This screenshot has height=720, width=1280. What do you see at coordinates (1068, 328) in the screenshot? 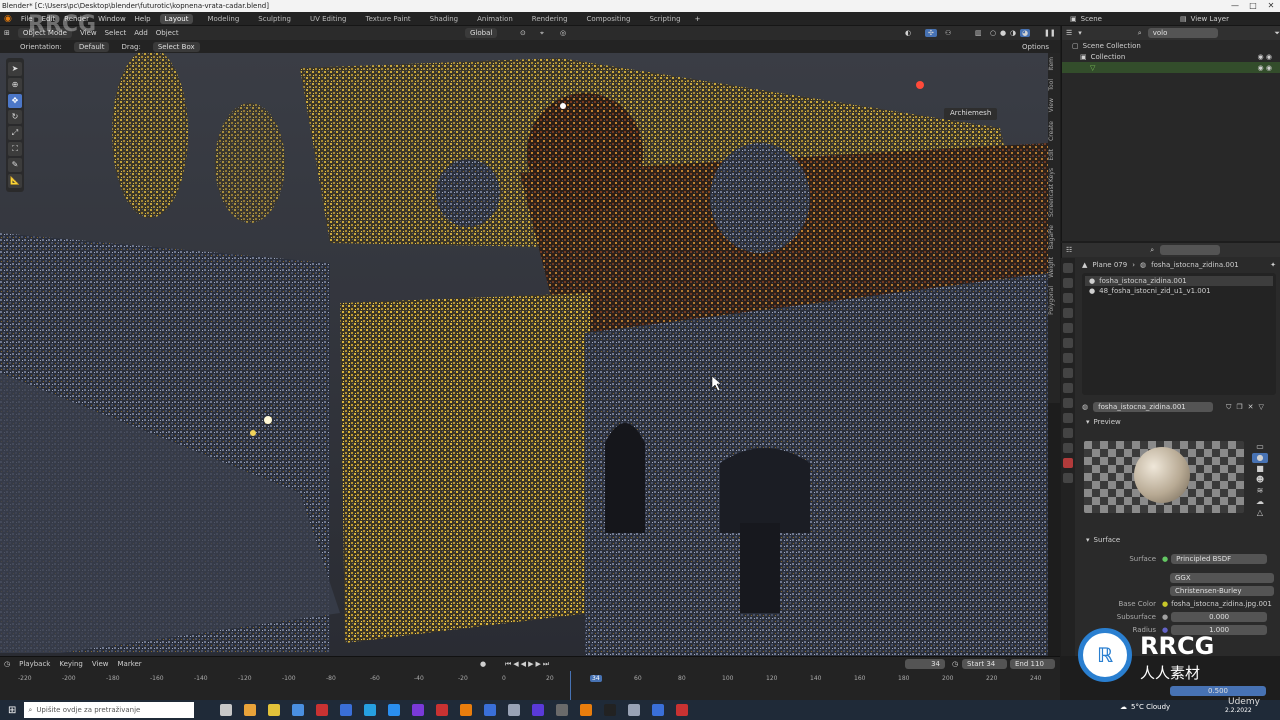
I see `scene-tab-icon` at bounding box center [1068, 328].